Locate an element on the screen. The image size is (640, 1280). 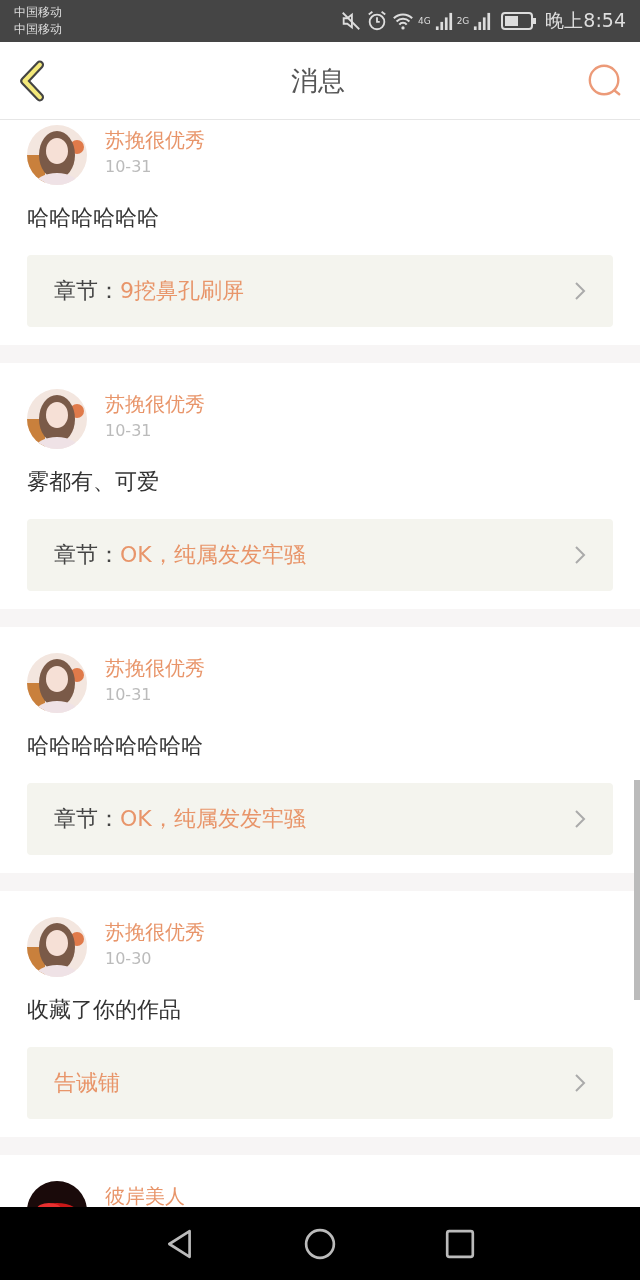
message-date: 10-30 is located at coordinates (128, 959).